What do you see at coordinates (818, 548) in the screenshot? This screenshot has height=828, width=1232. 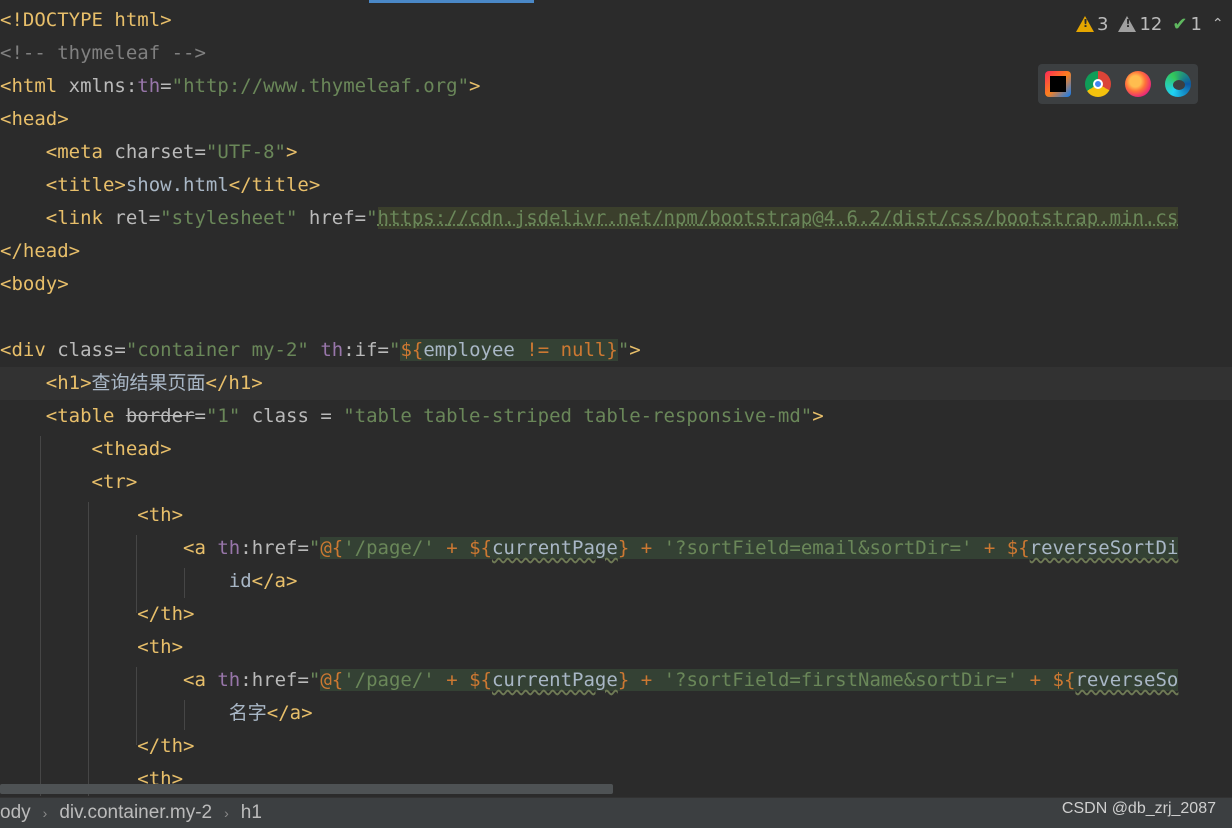 I see `code-token: '?sortField=email&sortDir='` at bounding box center [818, 548].